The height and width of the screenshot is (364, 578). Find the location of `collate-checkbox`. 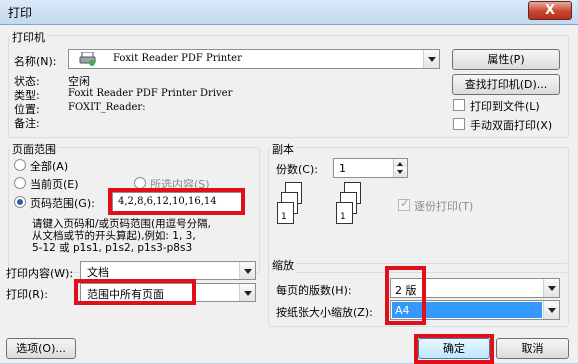

collate-checkbox is located at coordinates (404, 204).